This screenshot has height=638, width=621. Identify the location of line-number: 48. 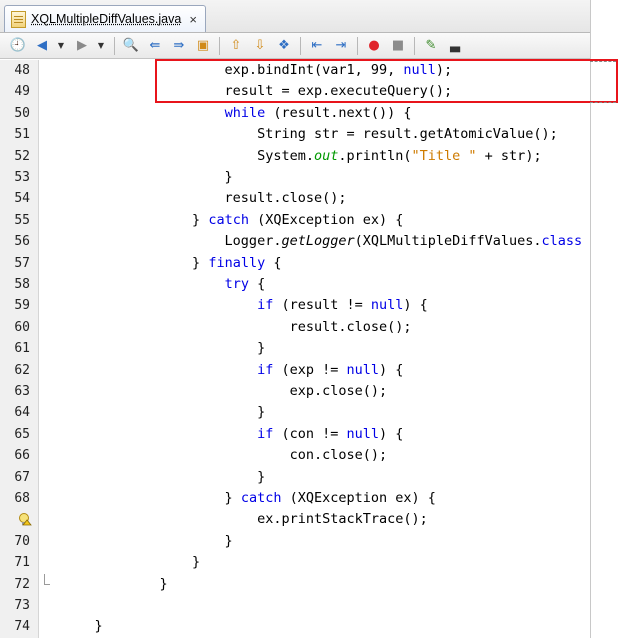
(22, 70).